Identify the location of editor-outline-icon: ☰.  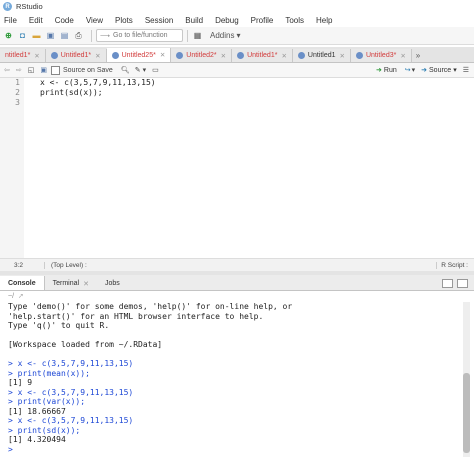
(466, 70).